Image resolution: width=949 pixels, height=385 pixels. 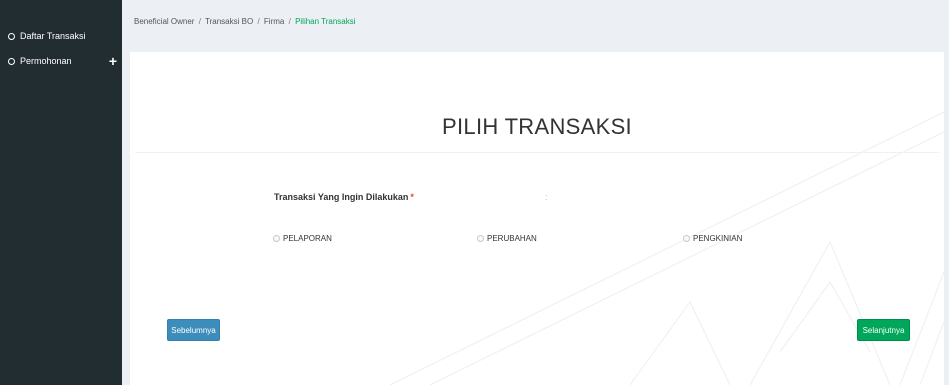 I want to click on required-mark: *, so click(x=412, y=197).